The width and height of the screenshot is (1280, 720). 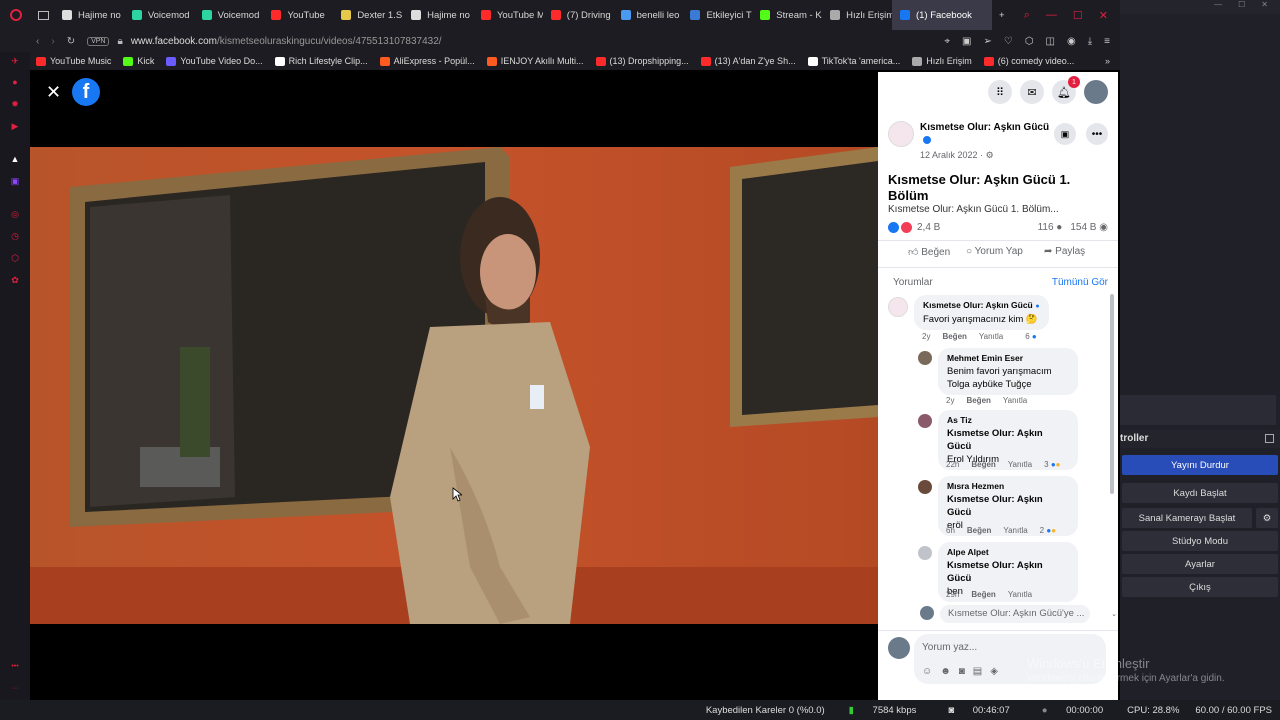 What do you see at coordinates (942, 61) in the screenshot?
I see `bookmark-item: Hızlı Erişim` at bounding box center [942, 61].